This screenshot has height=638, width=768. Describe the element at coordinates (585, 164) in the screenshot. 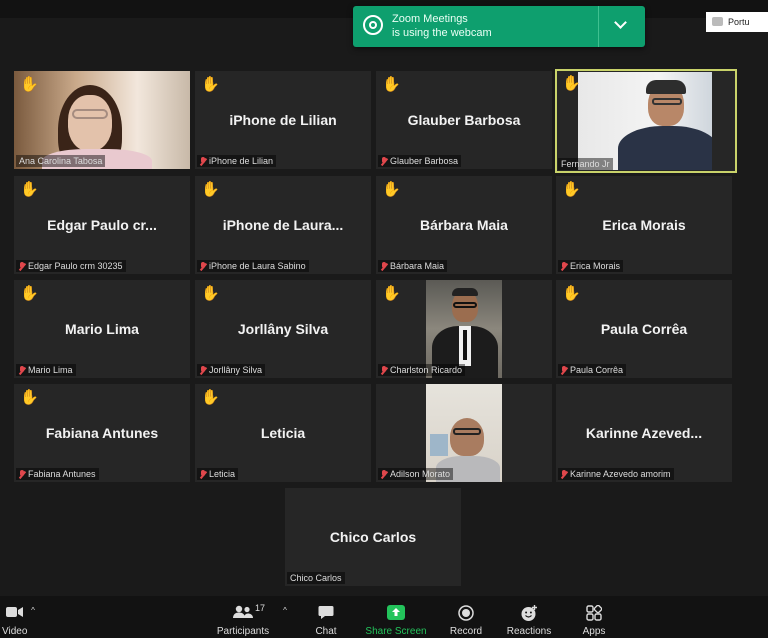

I see `participant-name-label: Fernando Jr` at that location.